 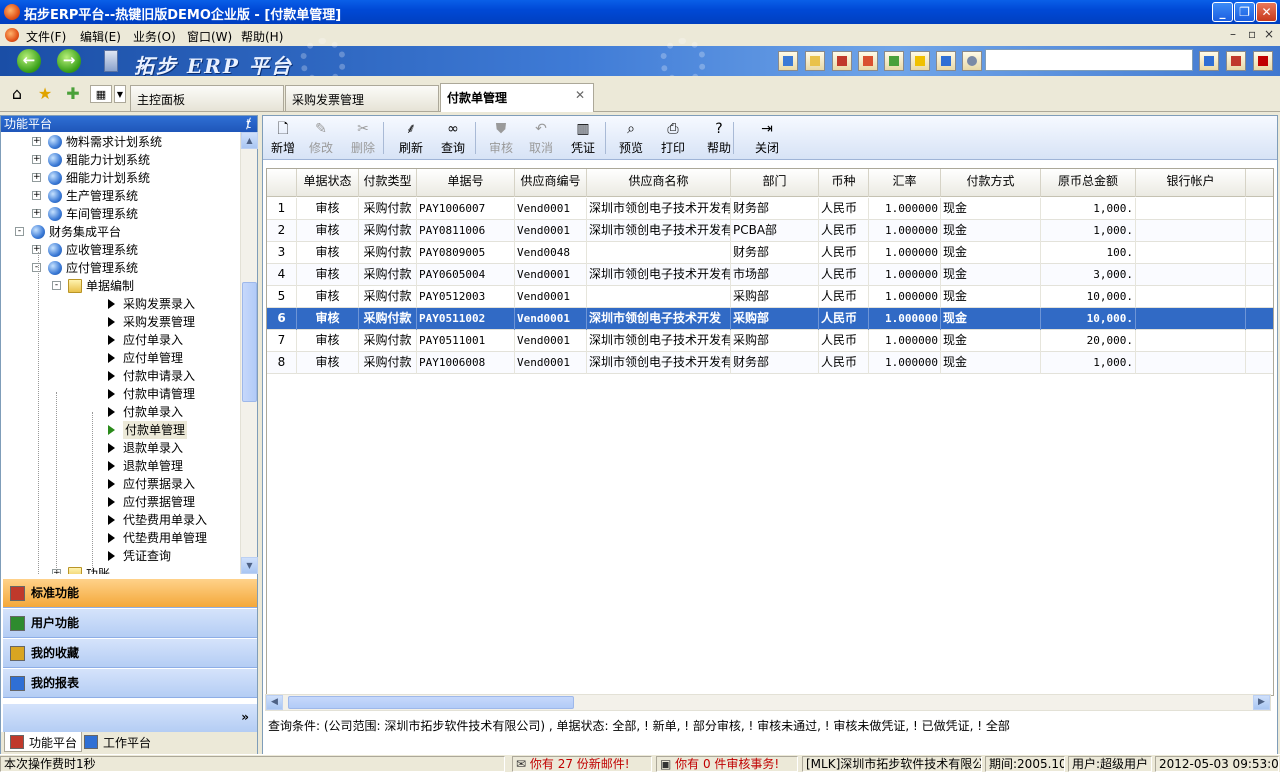 I want to click on tree-node: 代垫费用单管理, so click(x=120, y=538).